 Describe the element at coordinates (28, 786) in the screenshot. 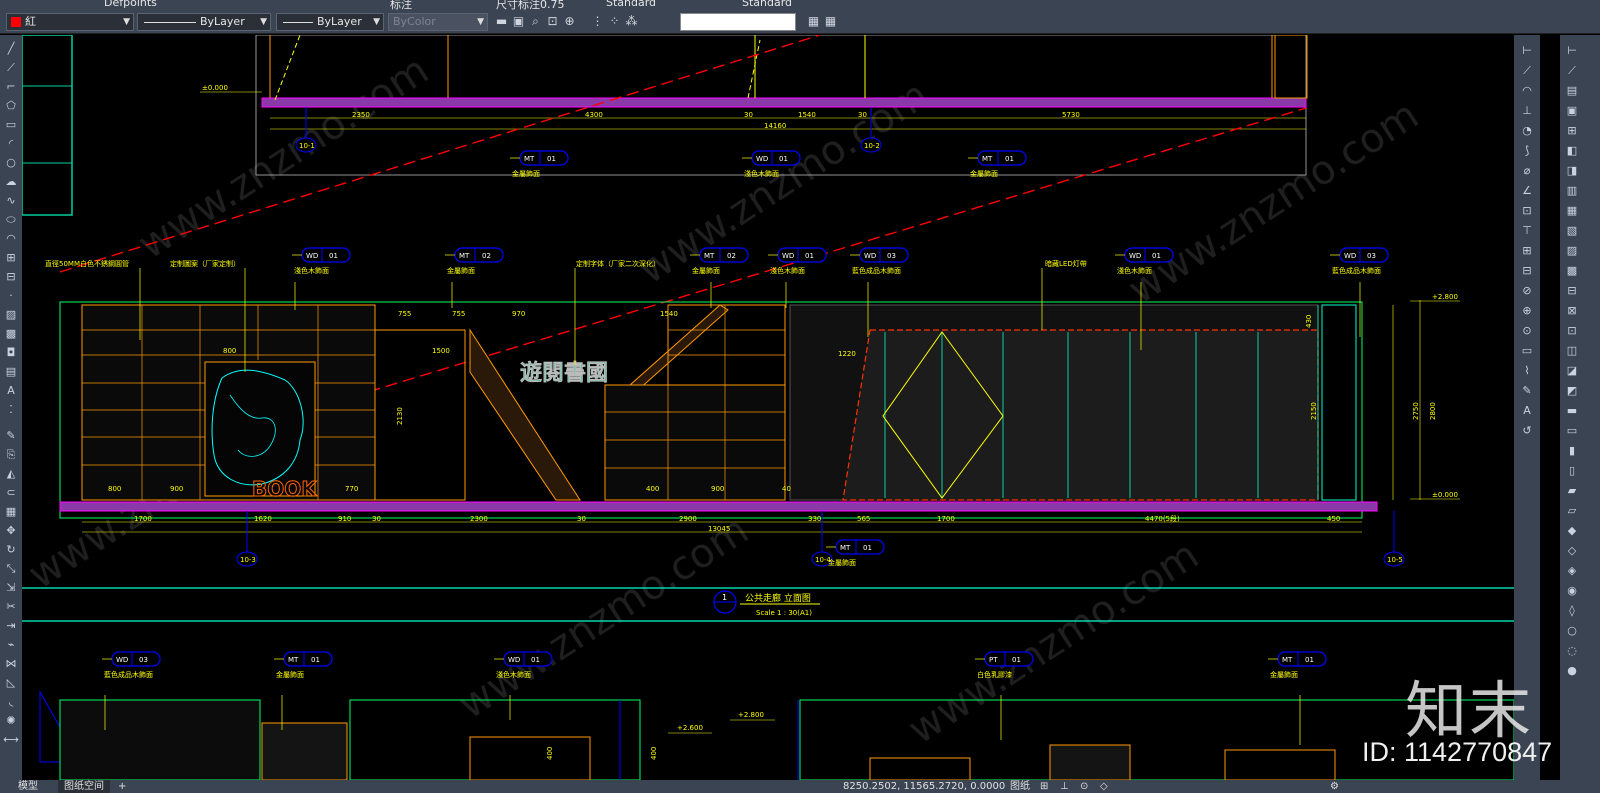

I see `tab-model: 模型` at that location.